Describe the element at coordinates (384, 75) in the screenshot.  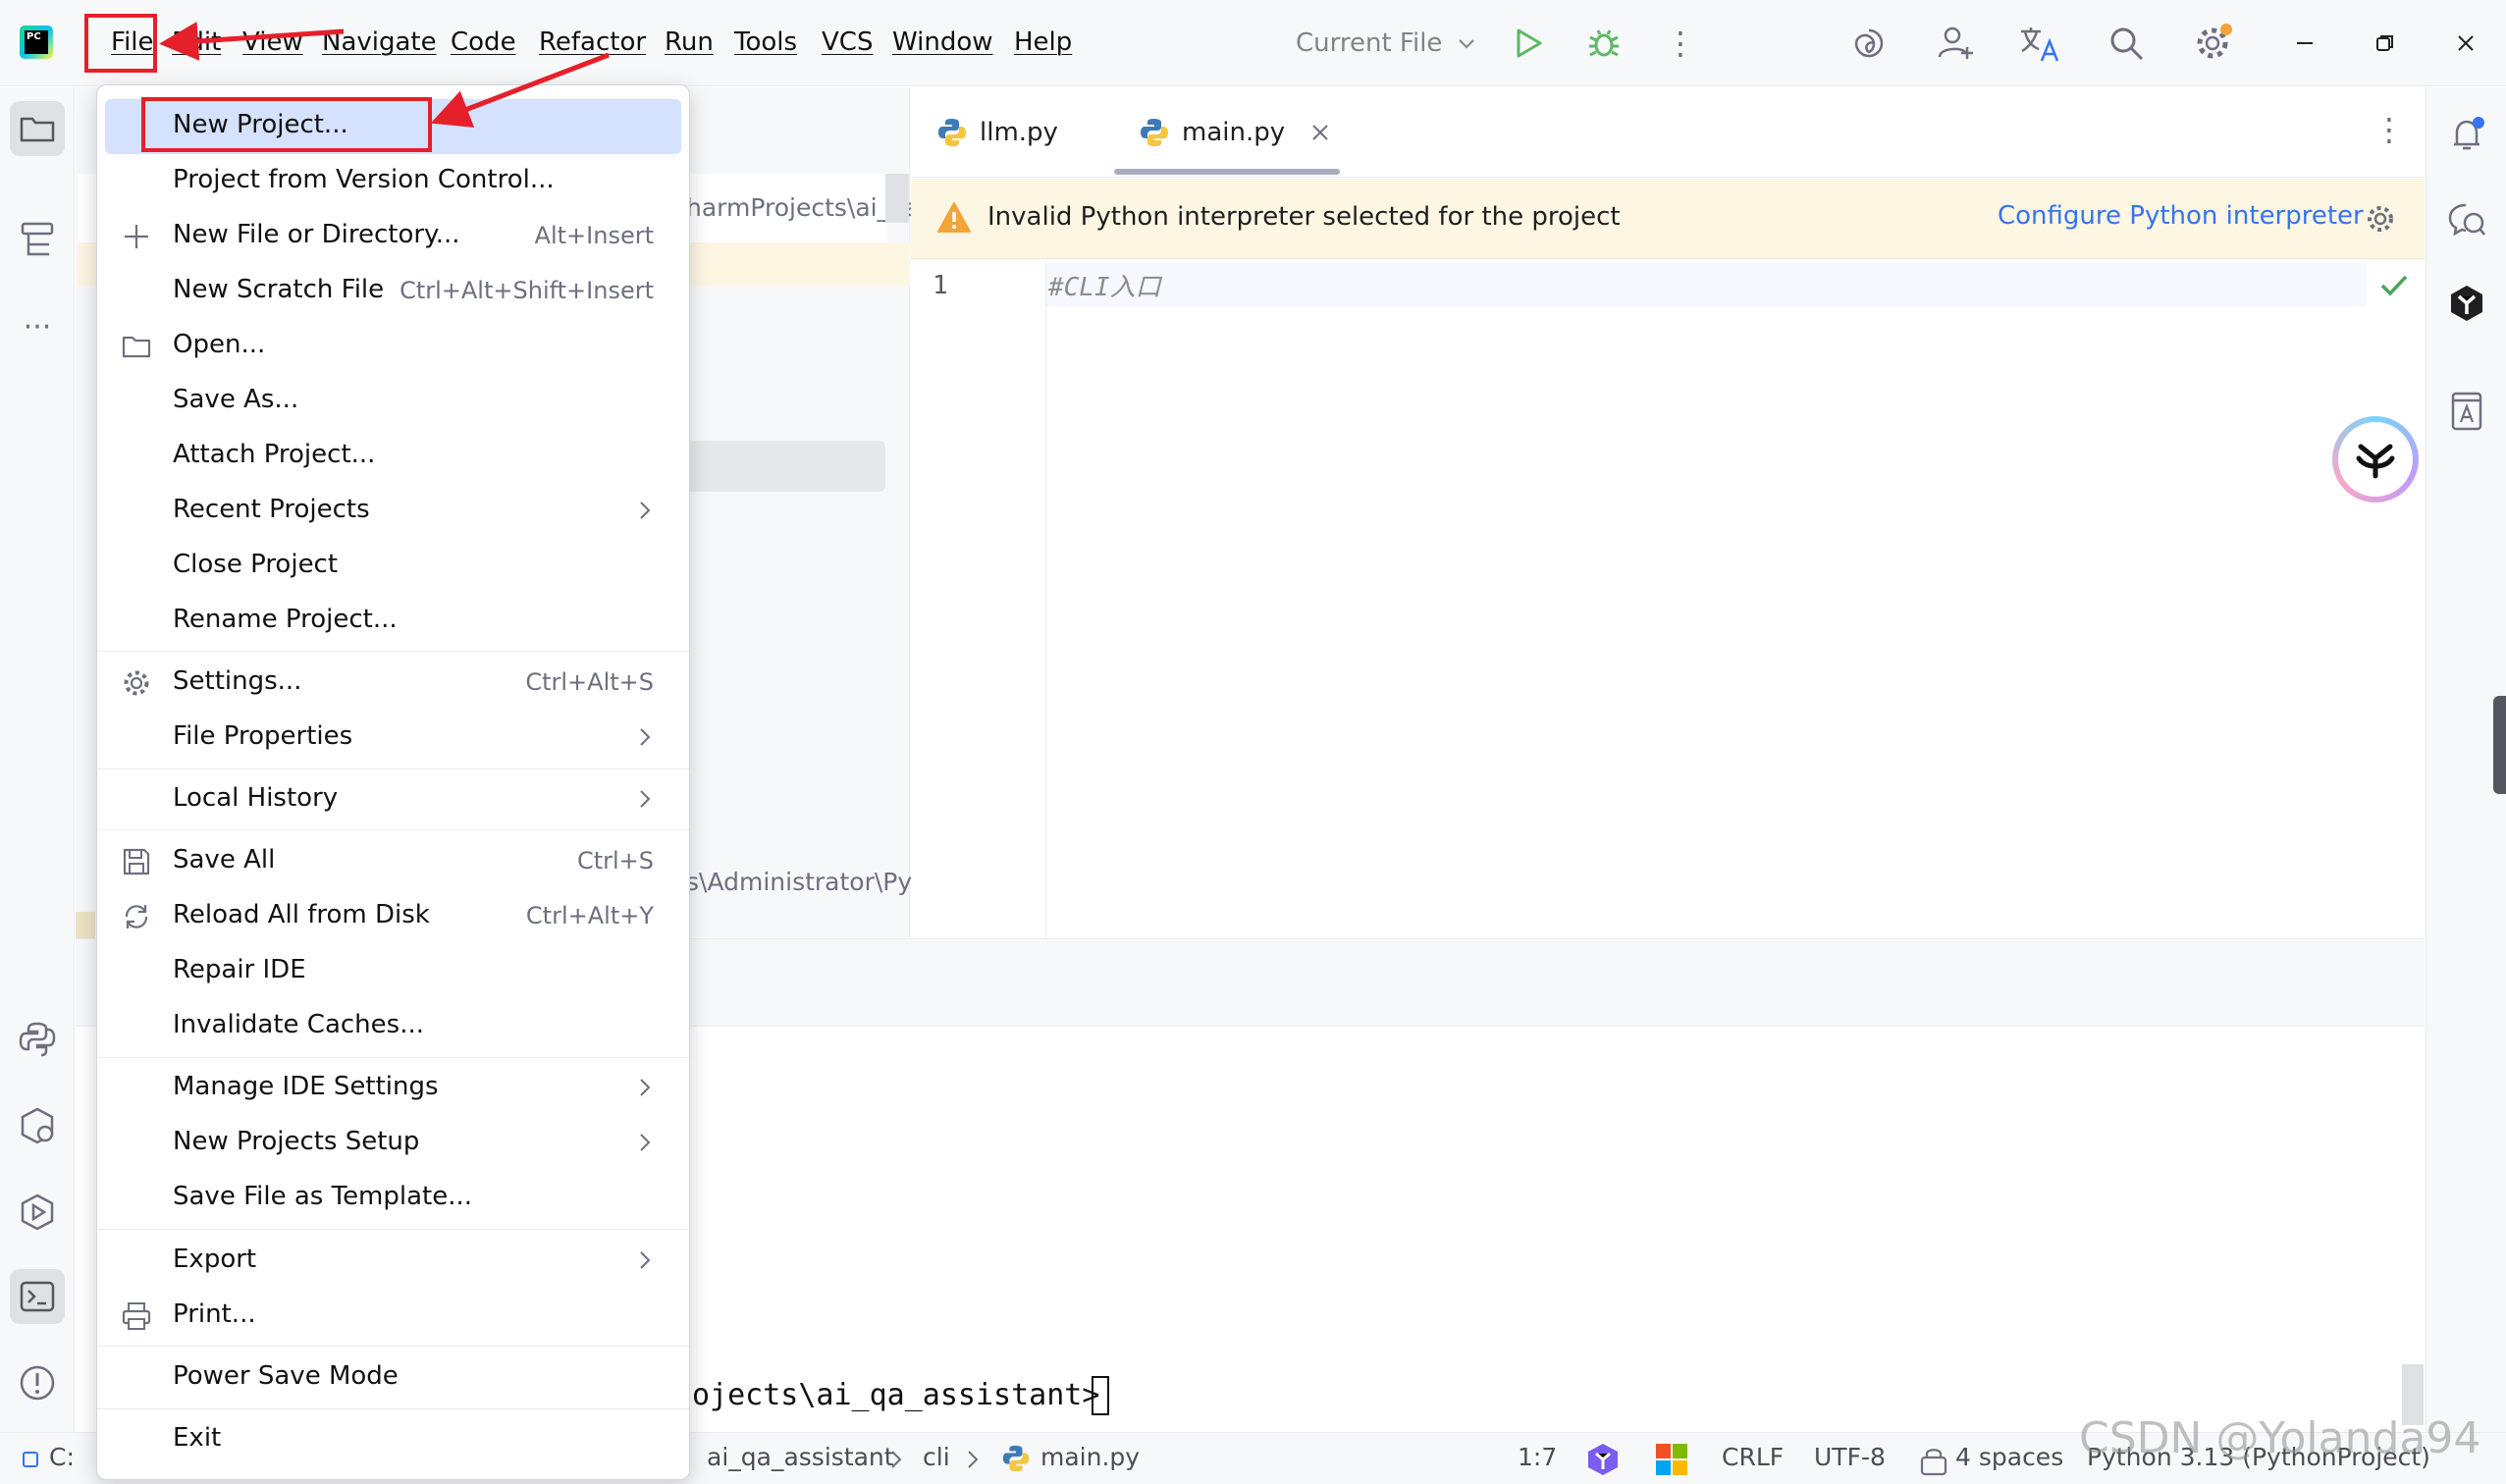
I see `annotation-arrows` at that location.